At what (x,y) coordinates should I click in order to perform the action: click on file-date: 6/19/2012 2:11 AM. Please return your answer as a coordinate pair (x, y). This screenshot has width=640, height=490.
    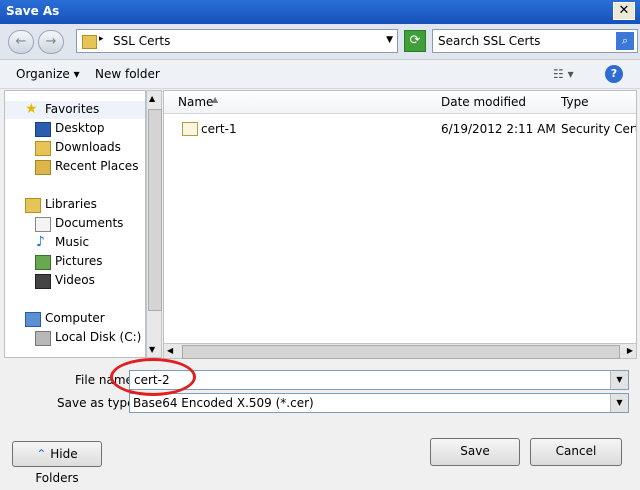
    Looking at the image, I should click on (498, 129).